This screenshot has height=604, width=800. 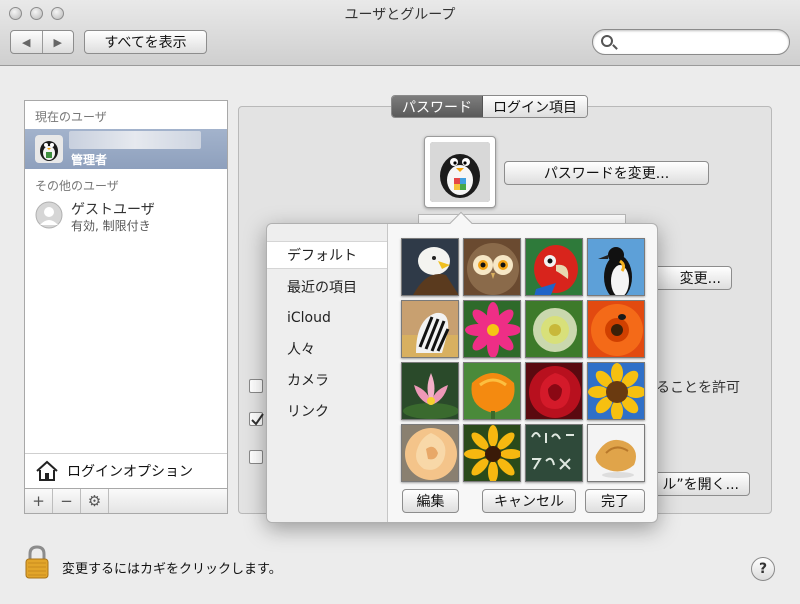 I want to click on penguin-picture-icon, so click(x=460, y=172).